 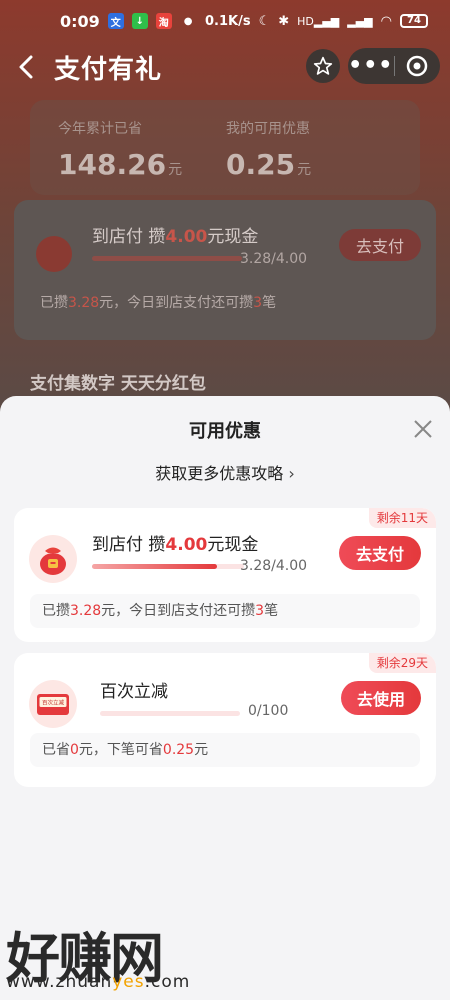 I want to click on title-bar: 支付有礼 •••, so click(x=225, y=67).